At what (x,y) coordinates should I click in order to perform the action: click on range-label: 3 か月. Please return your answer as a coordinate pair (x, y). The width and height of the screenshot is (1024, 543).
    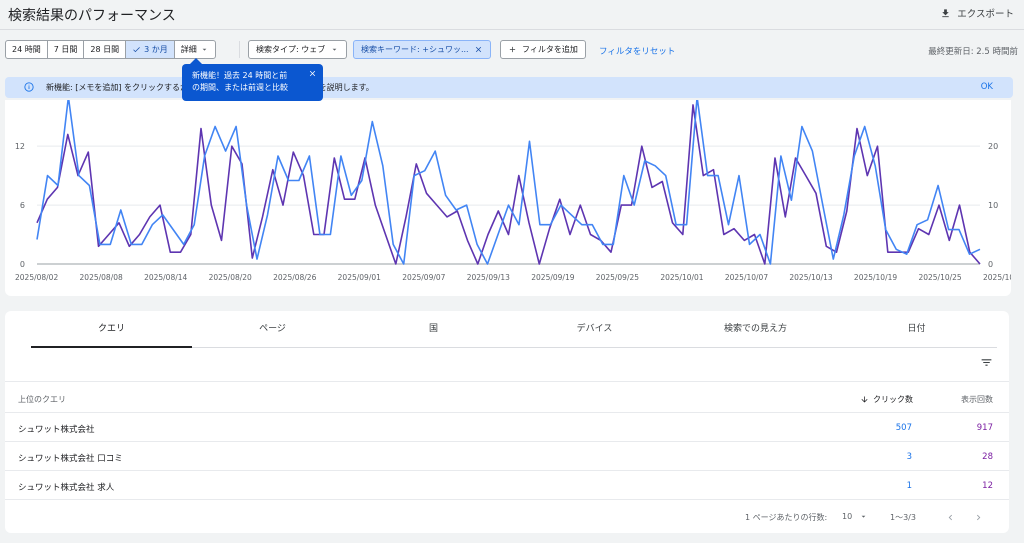
    Looking at the image, I should click on (156, 49).